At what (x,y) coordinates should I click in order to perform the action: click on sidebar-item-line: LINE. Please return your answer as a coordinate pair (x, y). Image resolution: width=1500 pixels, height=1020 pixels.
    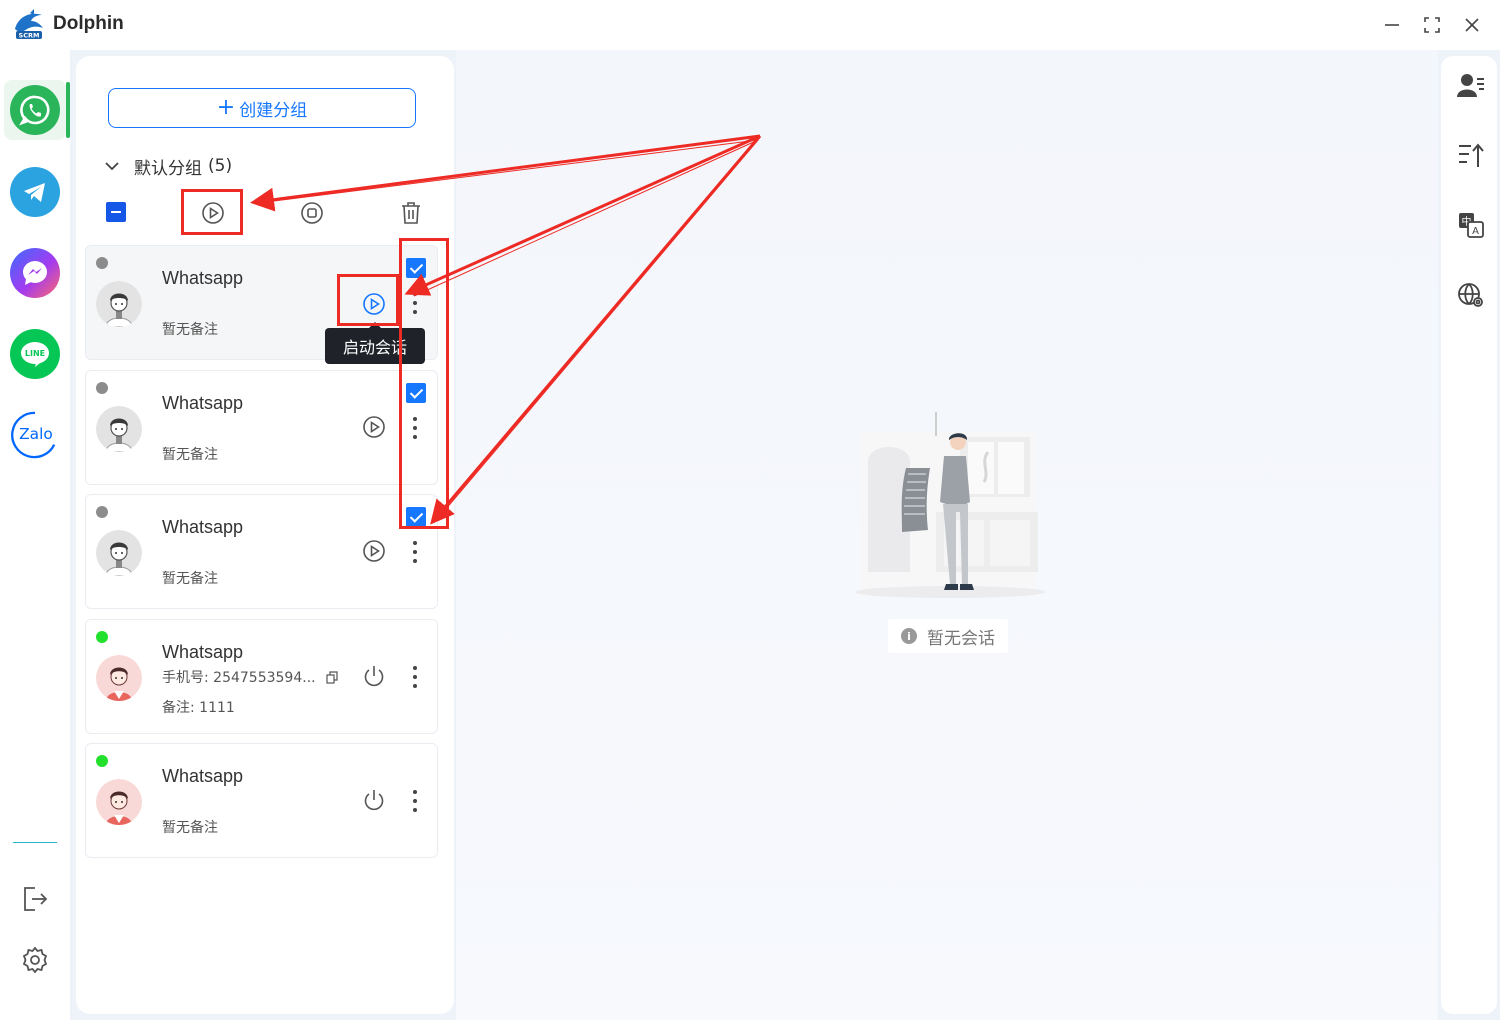
    Looking at the image, I should click on (35, 354).